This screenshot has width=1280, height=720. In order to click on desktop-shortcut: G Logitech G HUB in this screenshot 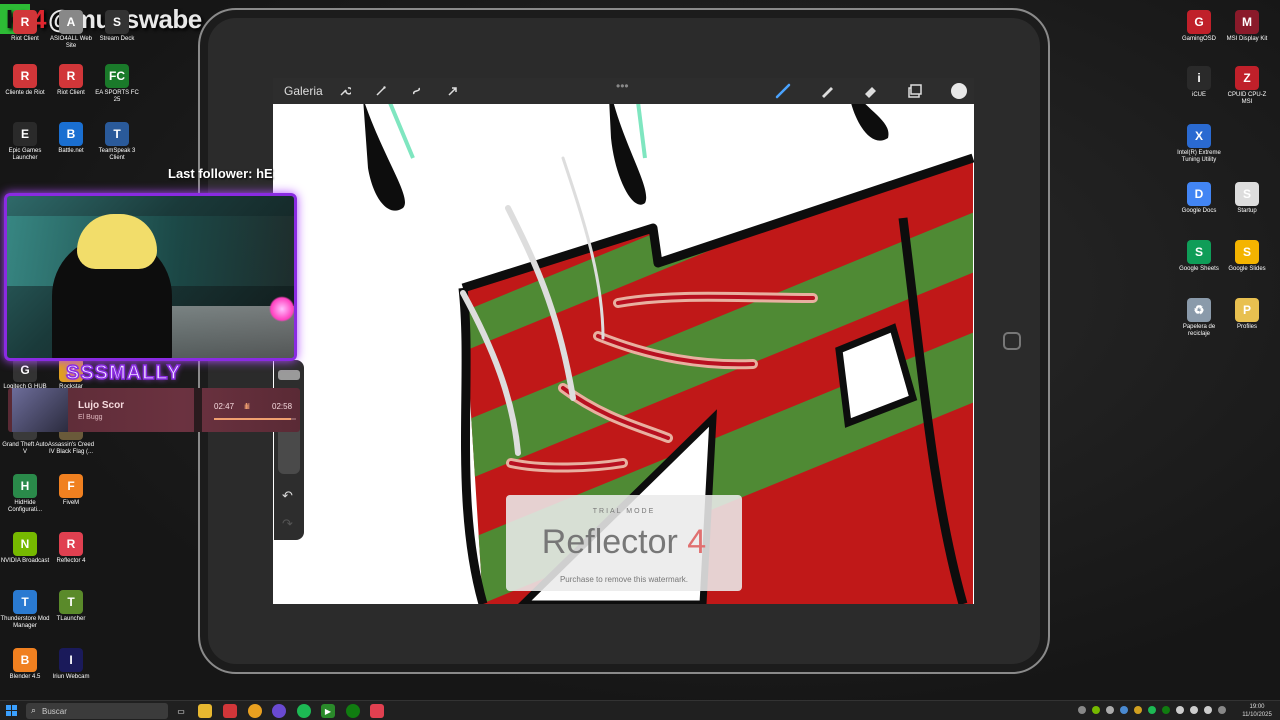, I will do `click(25, 374)`.